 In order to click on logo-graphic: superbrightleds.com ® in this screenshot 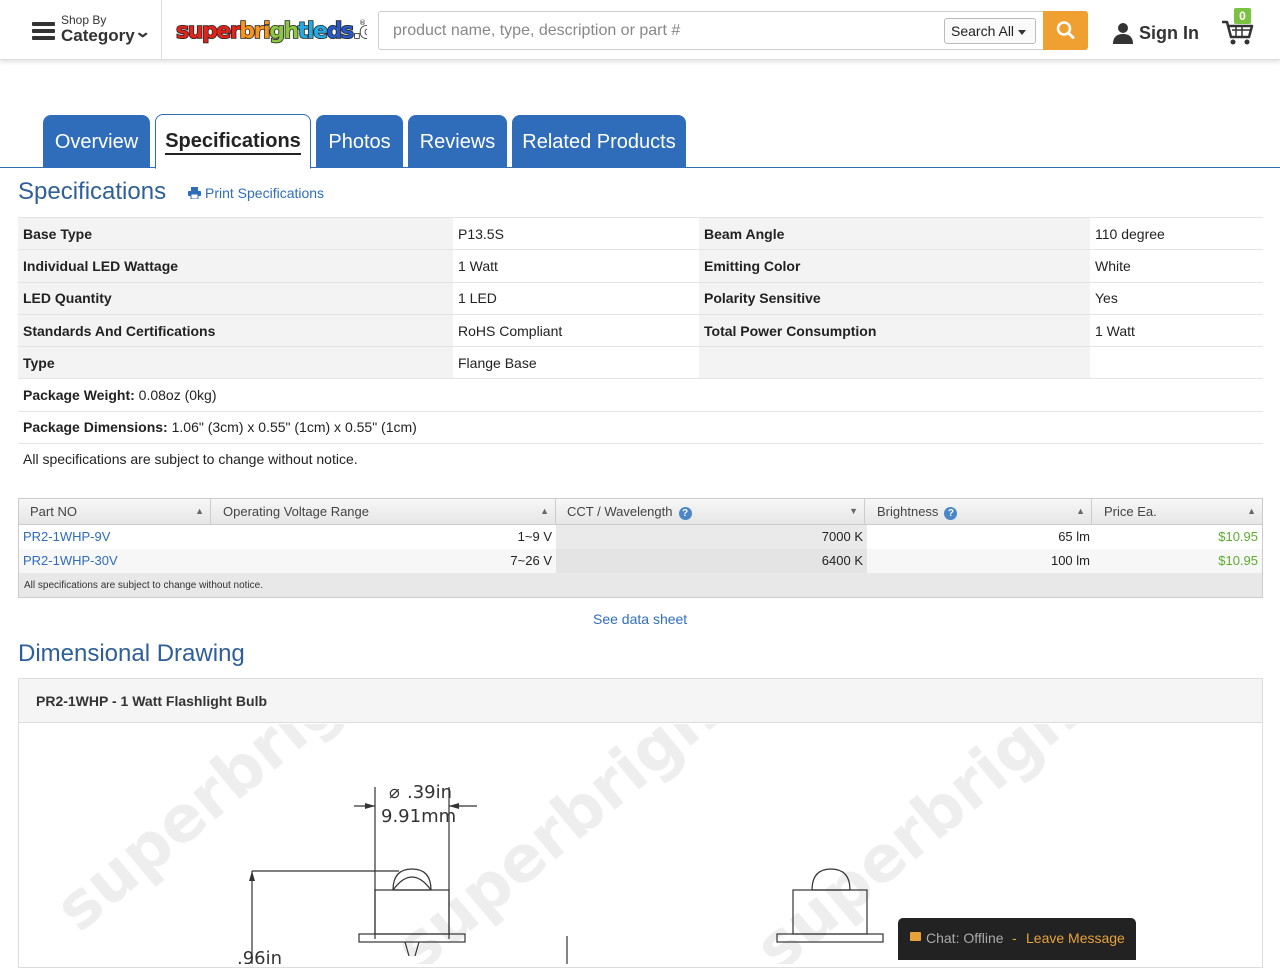, I will do `click(292, 31)`.